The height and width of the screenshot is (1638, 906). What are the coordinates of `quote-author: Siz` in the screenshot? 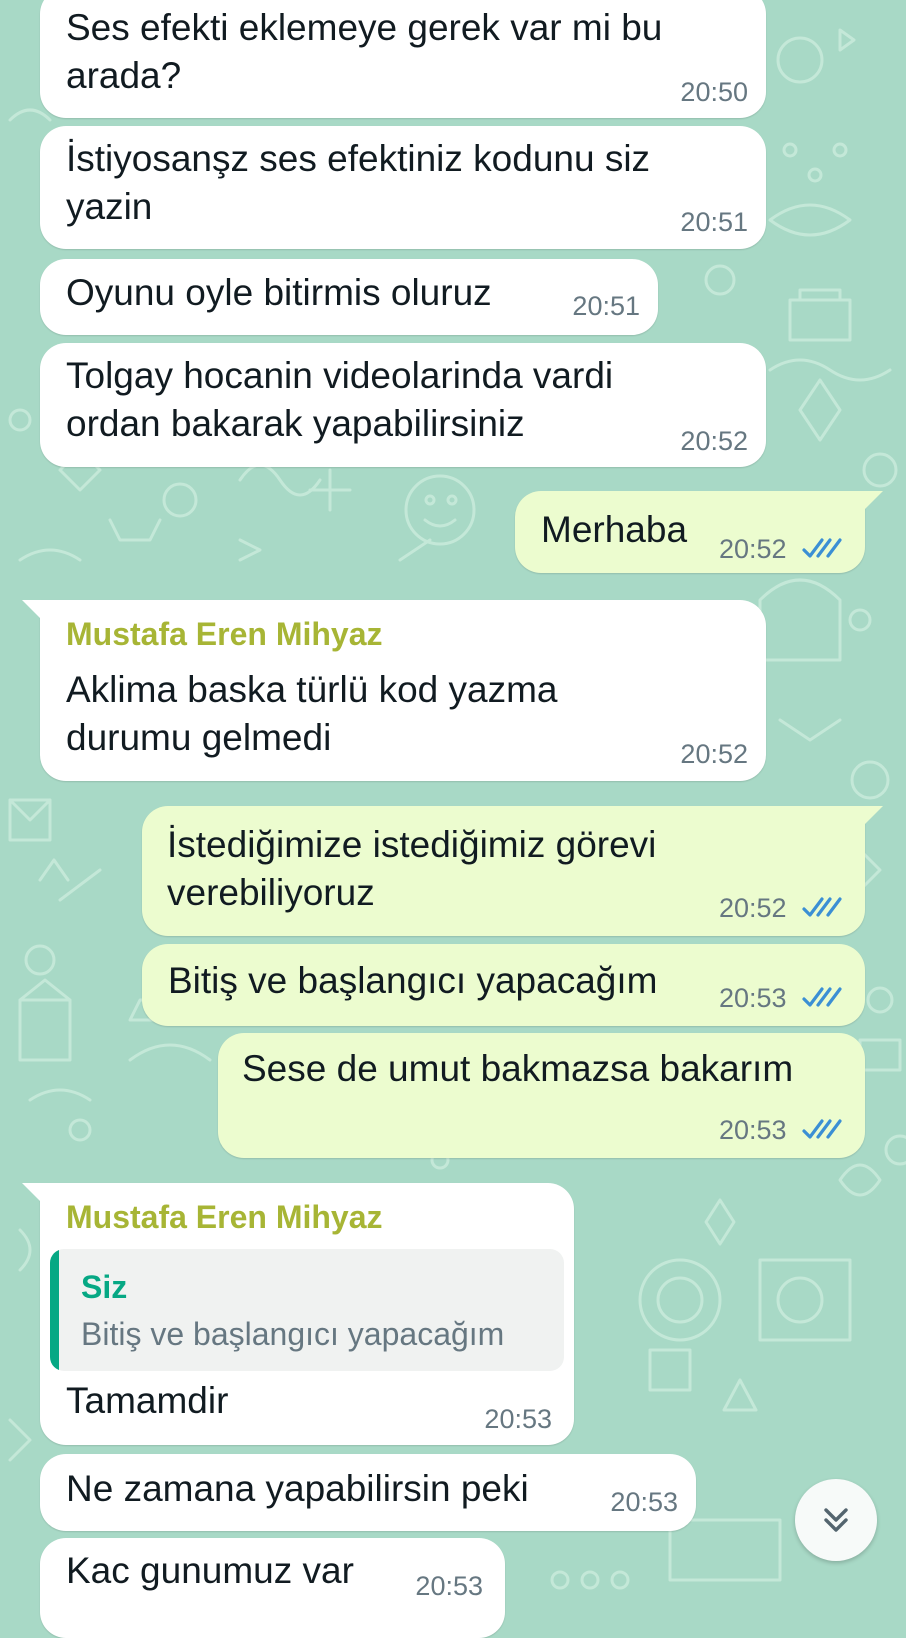 It's located at (104, 1287).